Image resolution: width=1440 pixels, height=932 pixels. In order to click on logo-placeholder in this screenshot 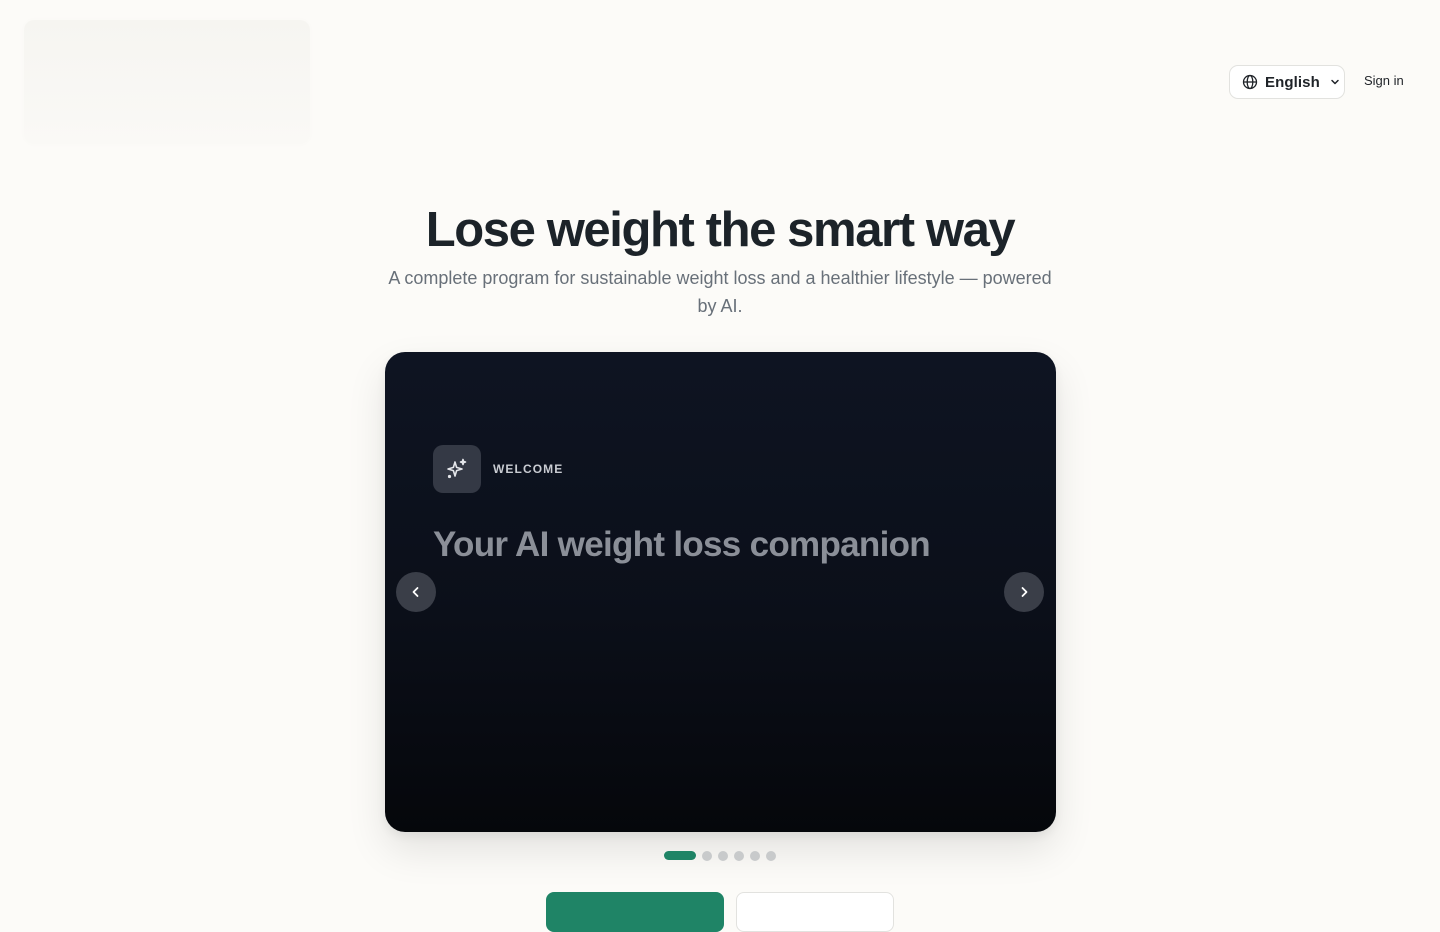, I will do `click(167, 82)`.